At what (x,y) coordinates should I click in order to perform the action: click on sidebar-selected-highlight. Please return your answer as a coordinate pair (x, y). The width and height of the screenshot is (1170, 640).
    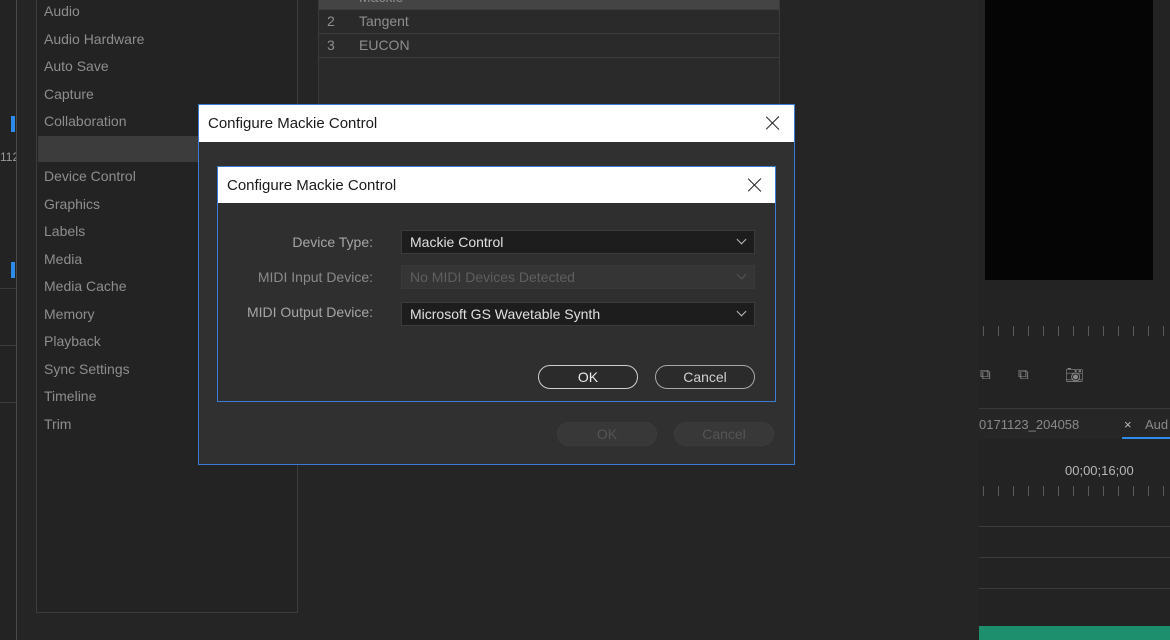
    Looking at the image, I should click on (118, 149).